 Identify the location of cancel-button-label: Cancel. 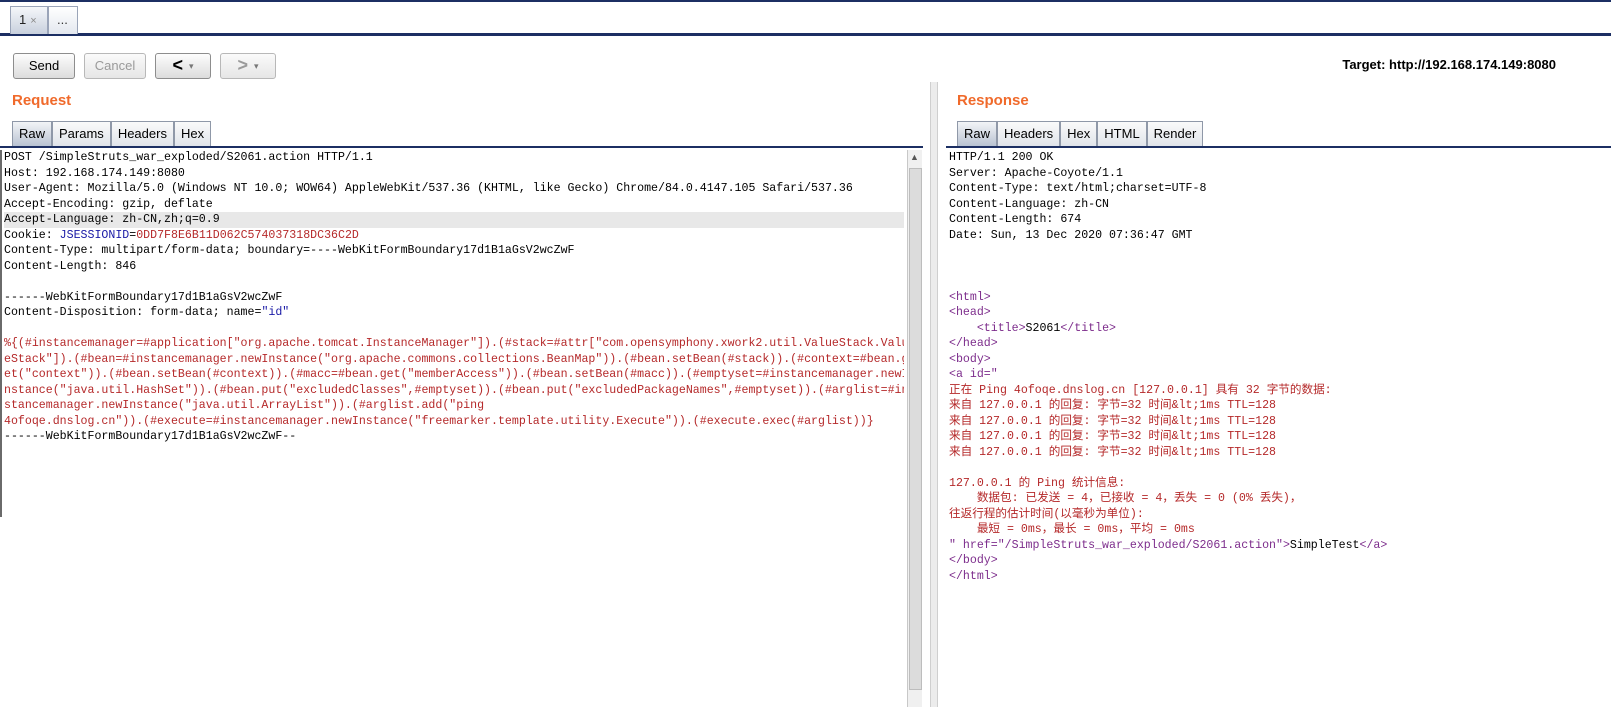
(115, 65).